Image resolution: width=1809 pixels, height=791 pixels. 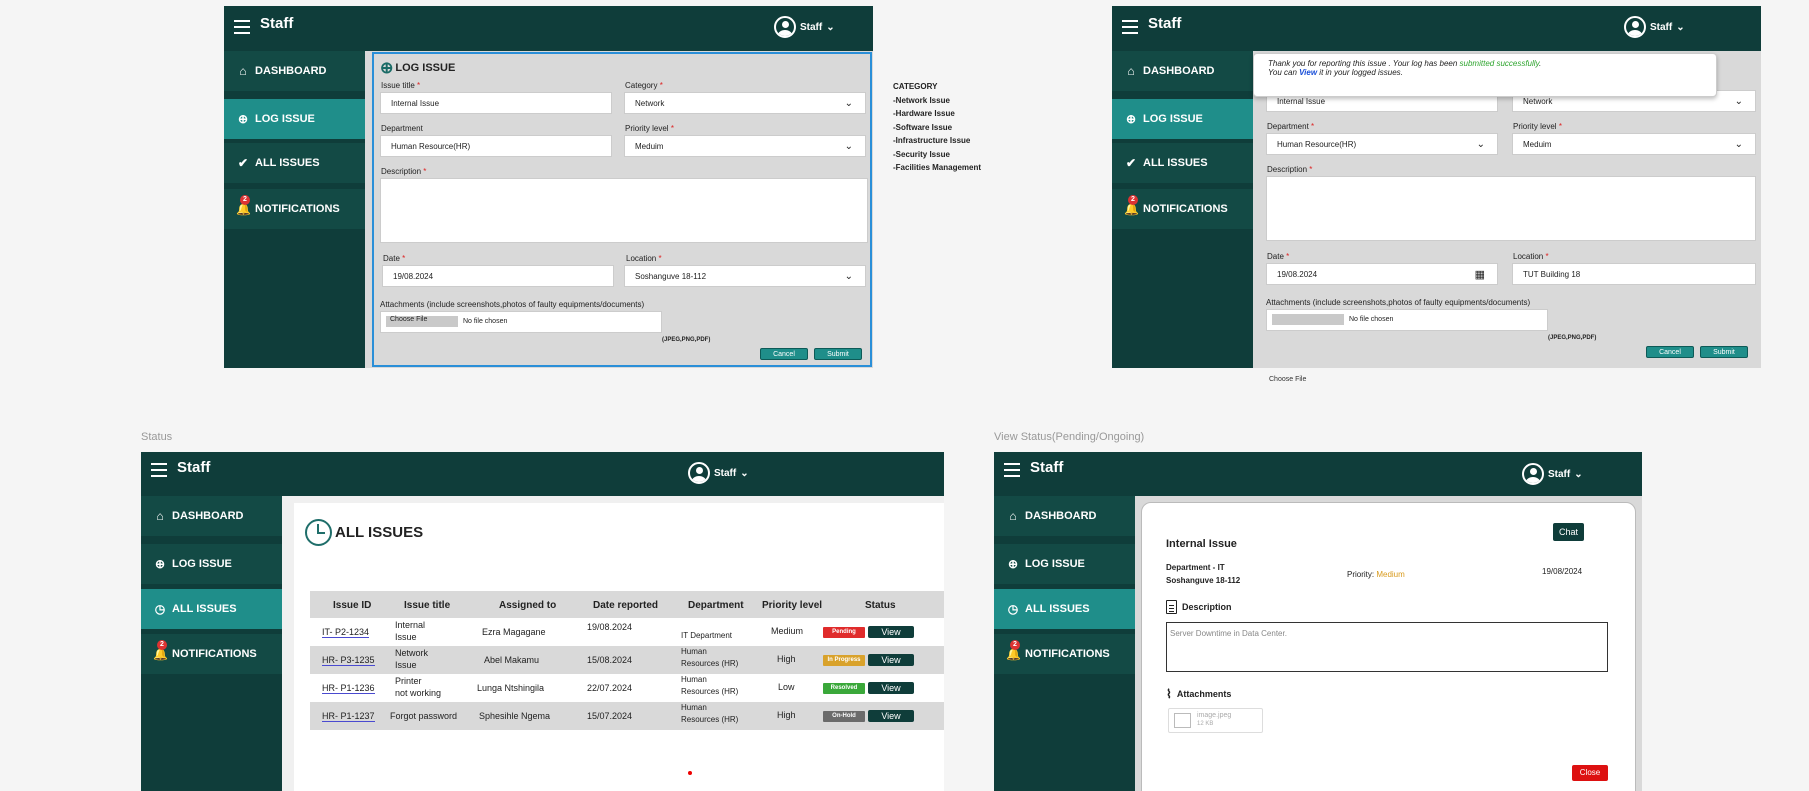 What do you see at coordinates (348, 660) in the screenshot?
I see `issue-id-link: HR- P3-1235` at bounding box center [348, 660].